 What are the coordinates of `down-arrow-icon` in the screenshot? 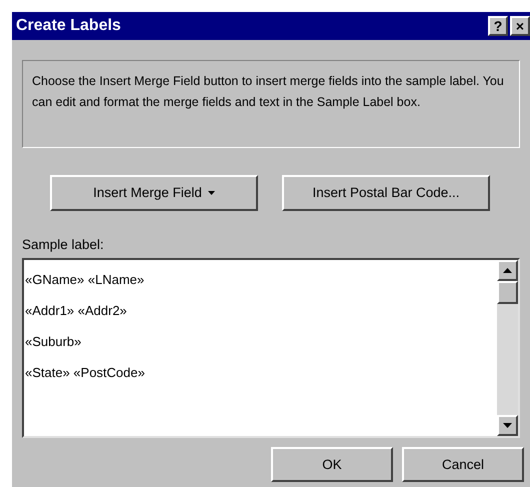 It's located at (507, 425).